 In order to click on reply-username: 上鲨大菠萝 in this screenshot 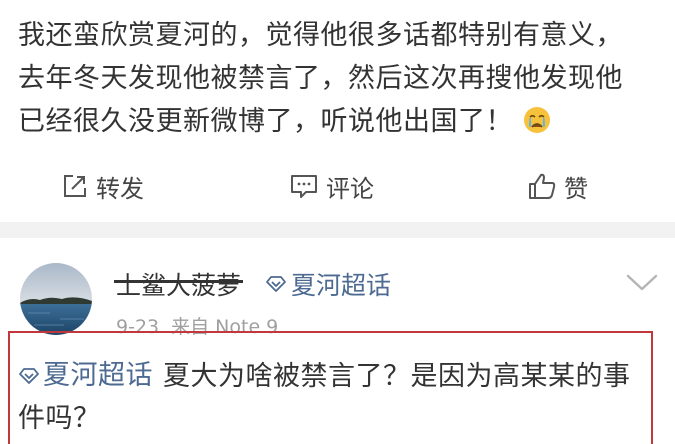, I will do `click(179, 284)`.